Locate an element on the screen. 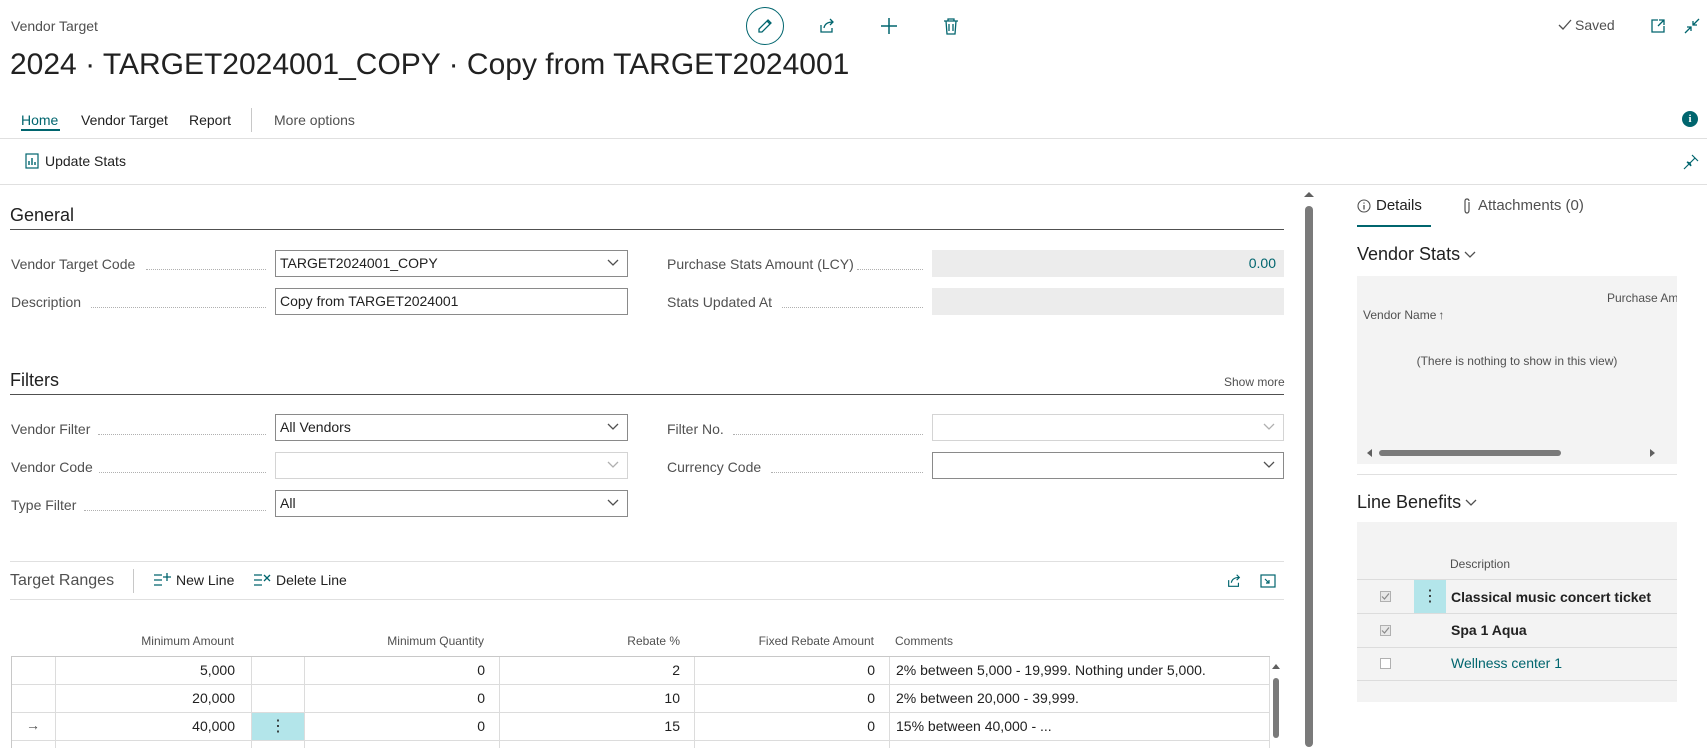  update-stats-button: Update Stats is located at coordinates (75, 161).